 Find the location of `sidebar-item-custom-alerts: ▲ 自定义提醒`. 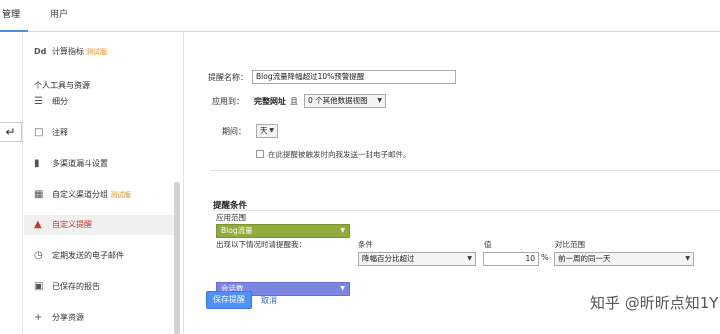

sidebar-item-custom-alerts: ▲ 自定义提醒 is located at coordinates (99, 225).